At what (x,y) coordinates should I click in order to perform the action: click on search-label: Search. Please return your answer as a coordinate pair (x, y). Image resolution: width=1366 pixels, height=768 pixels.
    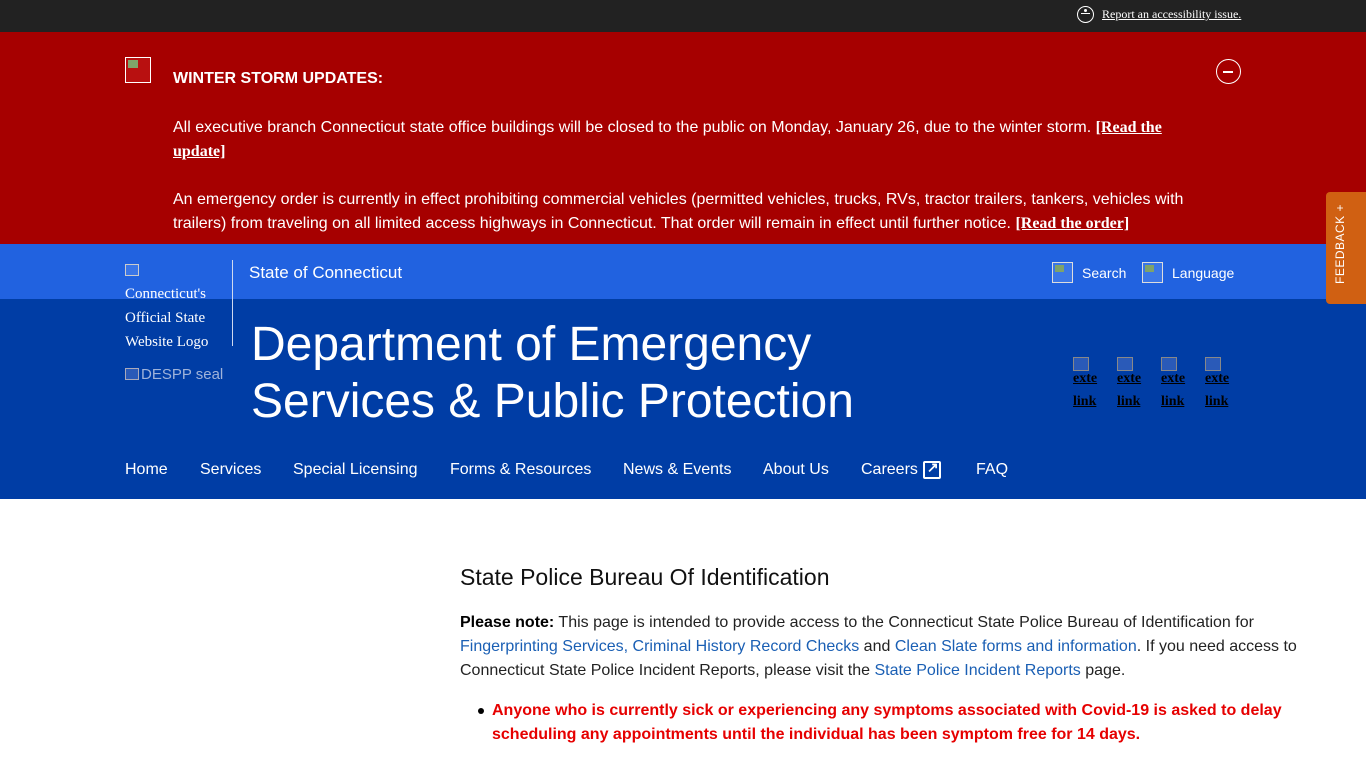
    Looking at the image, I should click on (1104, 272).